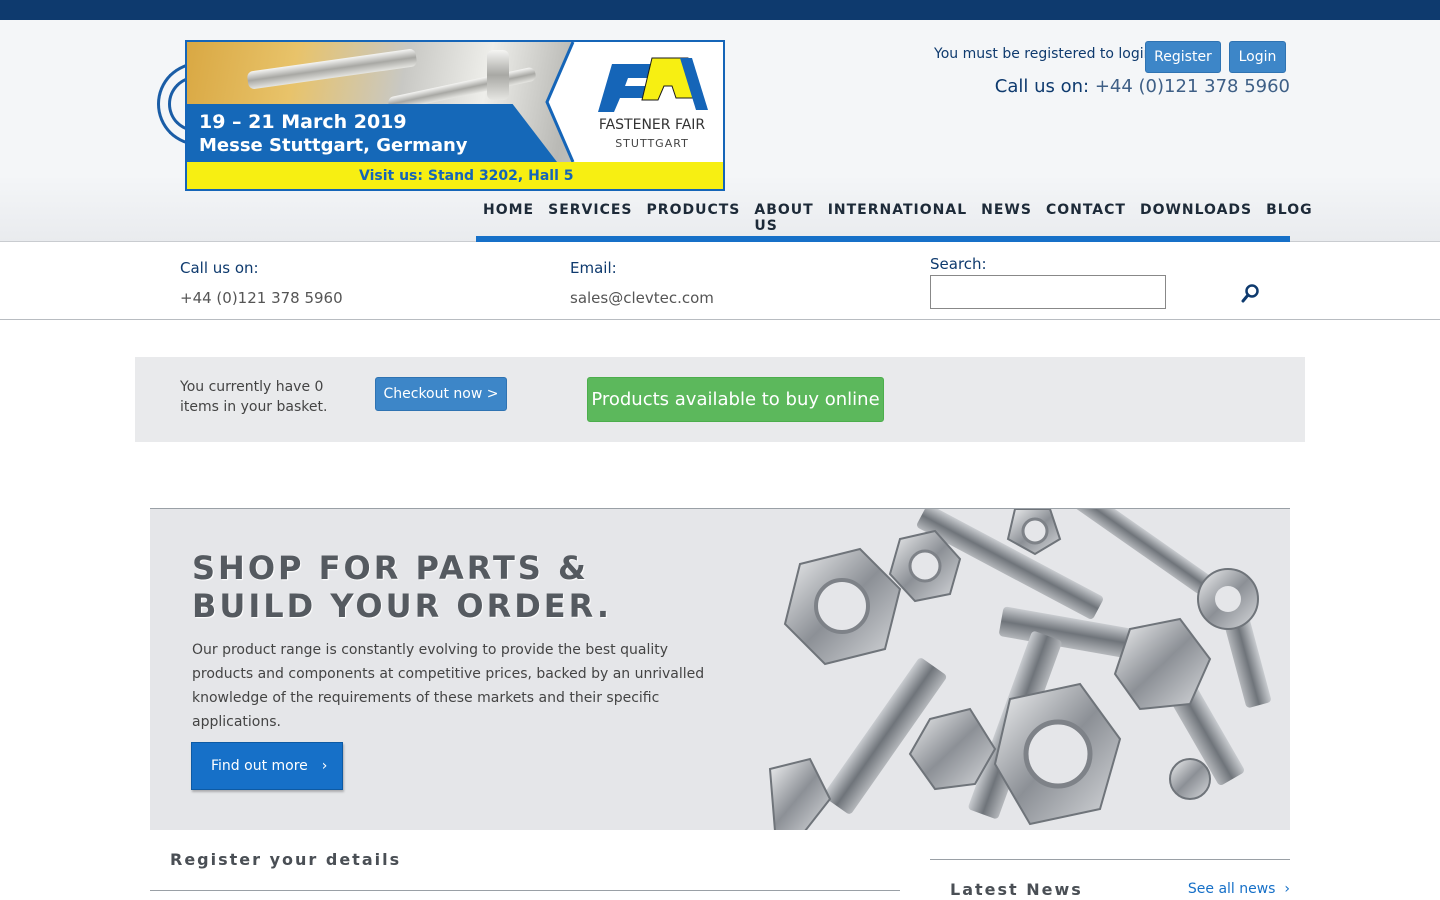 Image resolution: width=1440 pixels, height=900 pixels. I want to click on hero-title: SHOP FOR PARTS & BUILD YOUR ORDER., so click(402, 587).